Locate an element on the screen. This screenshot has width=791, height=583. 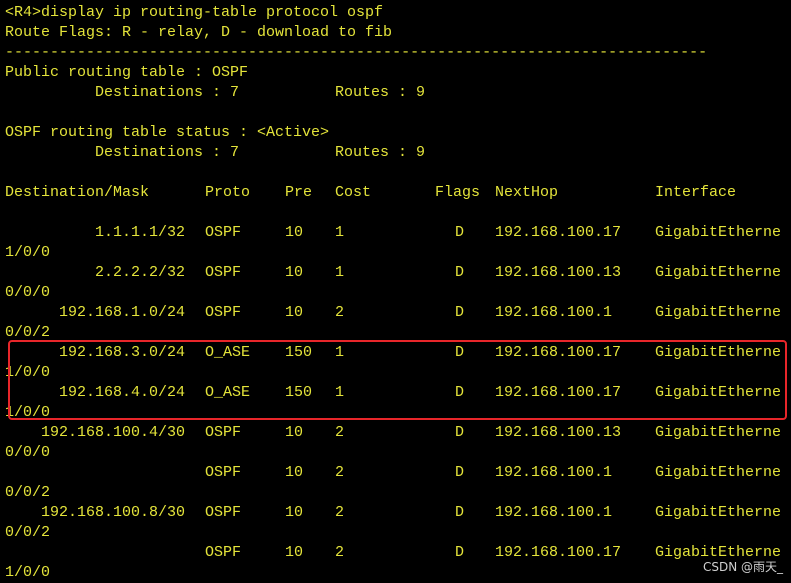
column-nexthop: NextHop is located at coordinates (527, 192).